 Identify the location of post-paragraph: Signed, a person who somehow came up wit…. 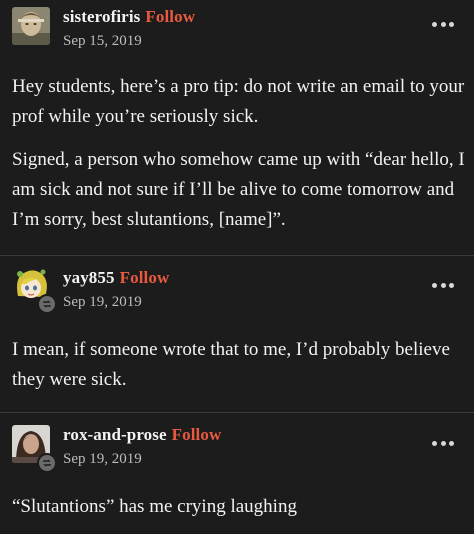
(238, 189).